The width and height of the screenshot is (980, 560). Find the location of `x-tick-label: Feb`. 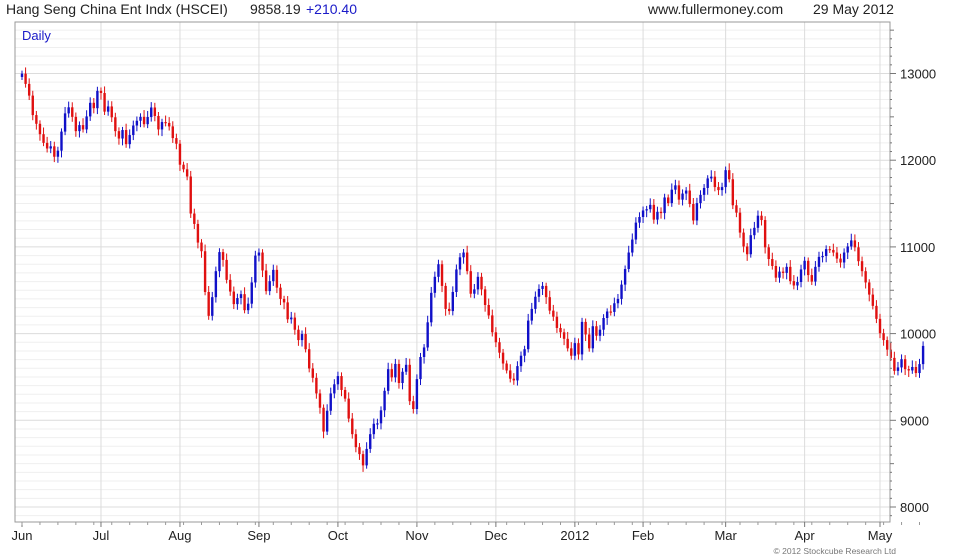

x-tick-label: Feb is located at coordinates (643, 535).